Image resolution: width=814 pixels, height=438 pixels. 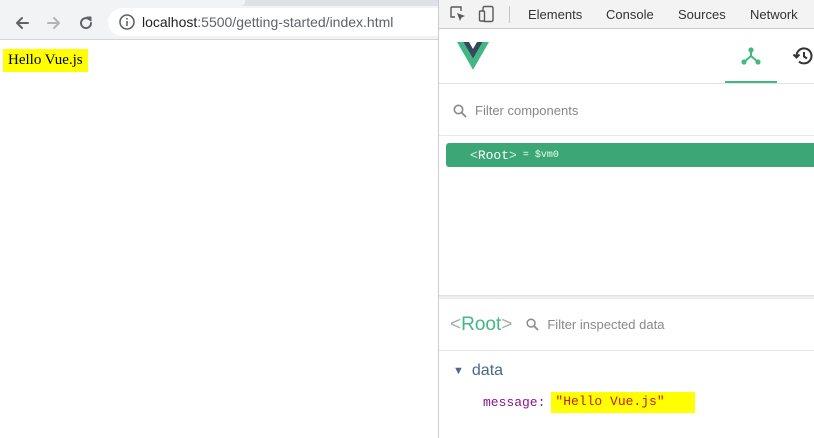 I want to click on reload-button, so click(x=86, y=23).